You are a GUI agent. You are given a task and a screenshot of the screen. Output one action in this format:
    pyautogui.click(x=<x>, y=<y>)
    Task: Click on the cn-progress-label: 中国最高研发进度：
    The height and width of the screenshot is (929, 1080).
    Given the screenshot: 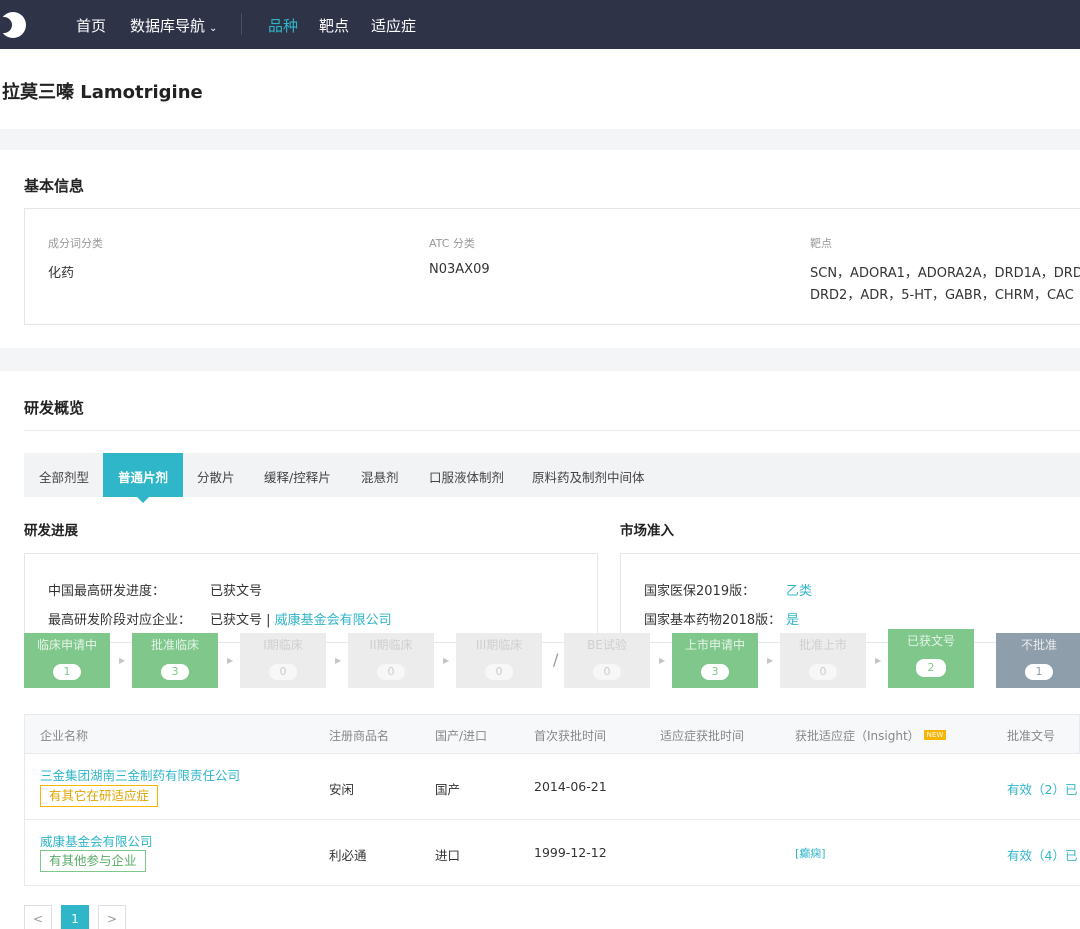 What is the action you would take?
    pyautogui.click(x=107, y=591)
    